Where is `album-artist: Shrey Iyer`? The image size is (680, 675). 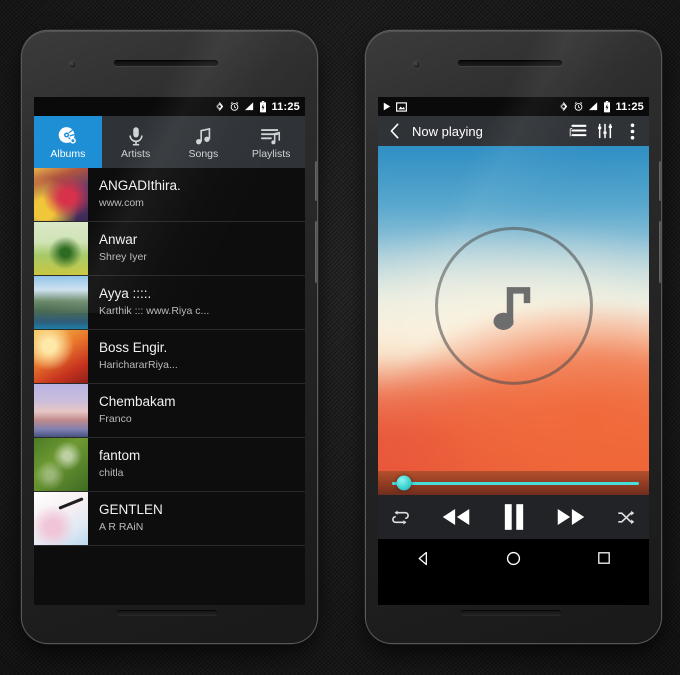 album-artist: Shrey Iyer is located at coordinates (123, 257).